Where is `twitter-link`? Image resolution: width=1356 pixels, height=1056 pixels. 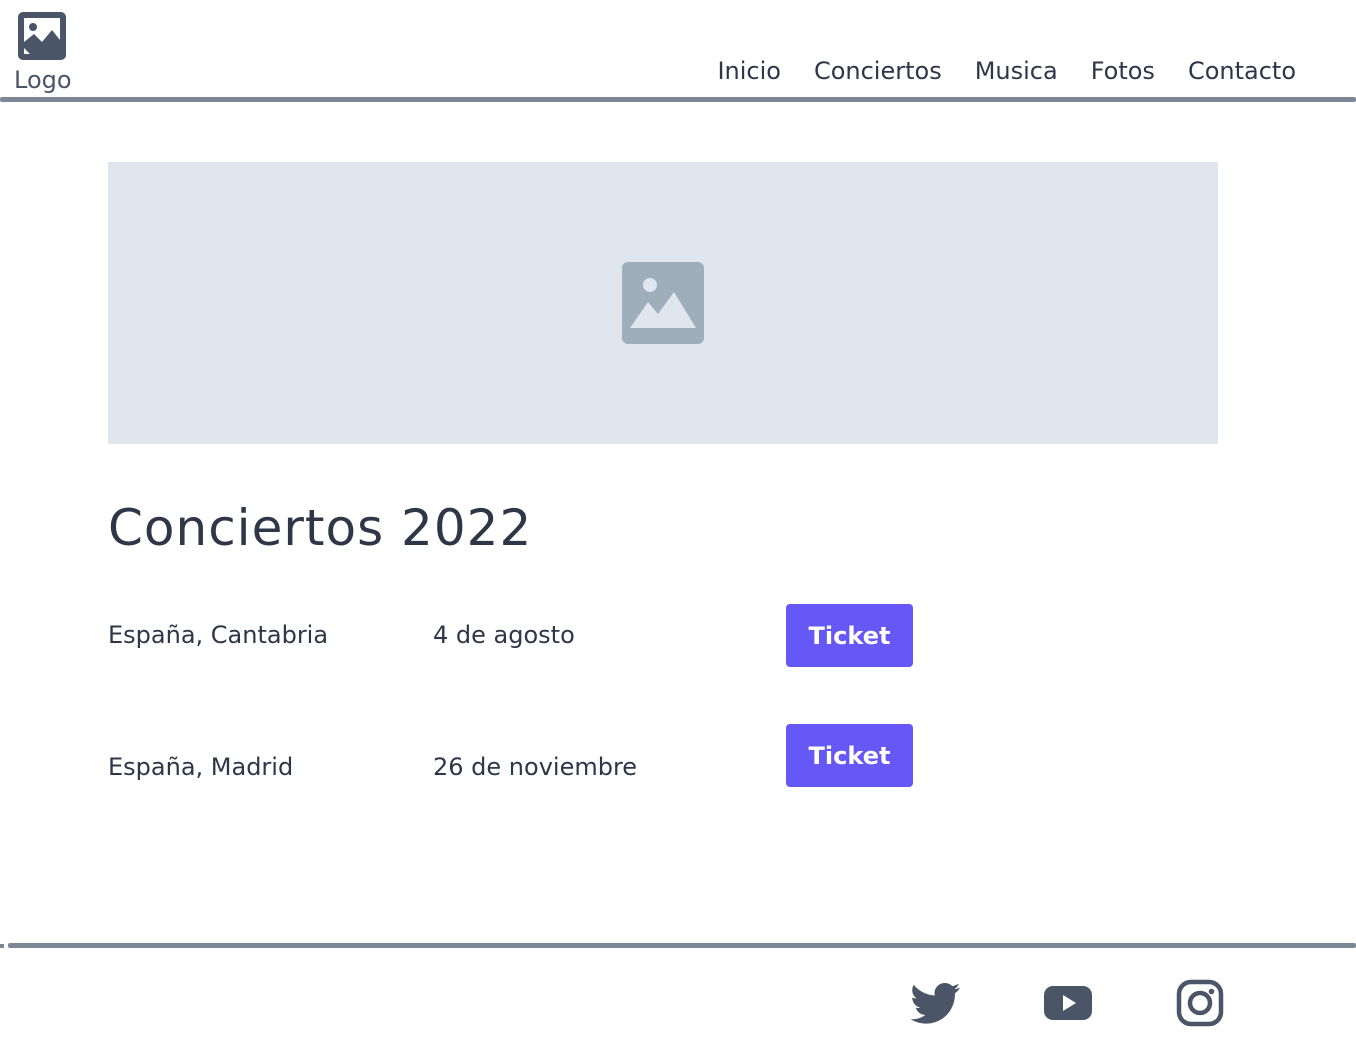 twitter-link is located at coordinates (936, 1003).